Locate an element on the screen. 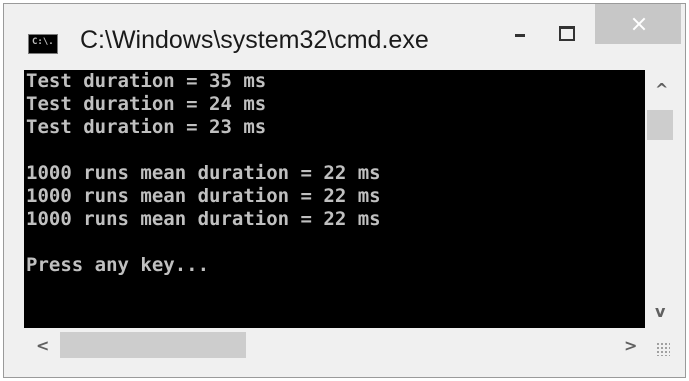 The width and height of the screenshot is (689, 381). close-button is located at coordinates (638, 24).